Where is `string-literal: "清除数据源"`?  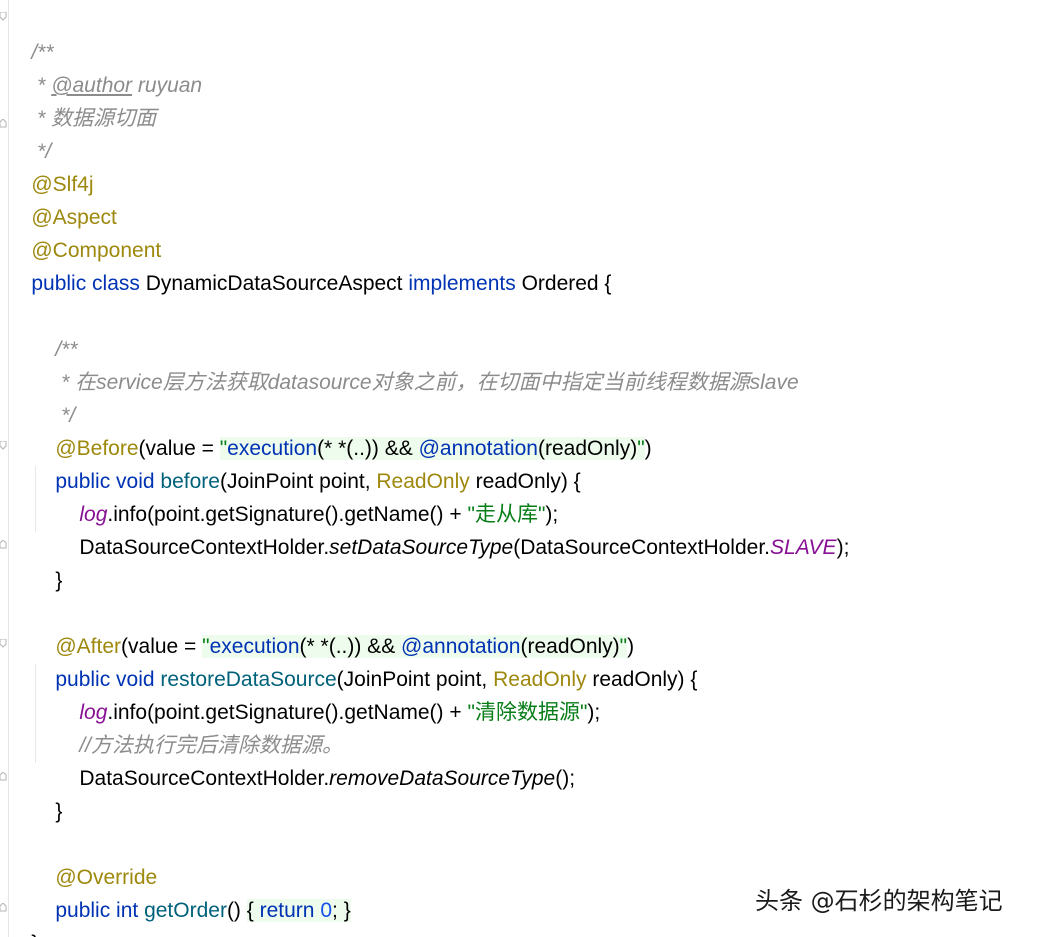 string-literal: "清除数据源" is located at coordinates (527, 712).